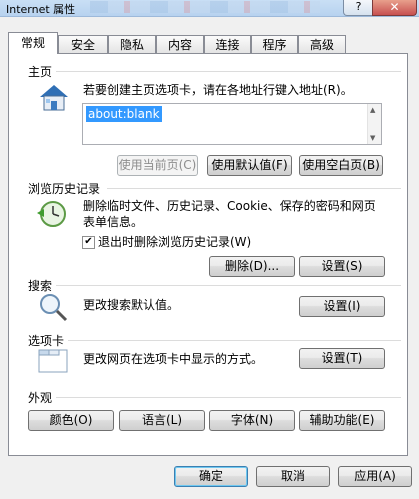 Image resolution: width=419 pixels, height=499 pixels. I want to click on history-heading: 浏览历史记录, so click(66, 188).